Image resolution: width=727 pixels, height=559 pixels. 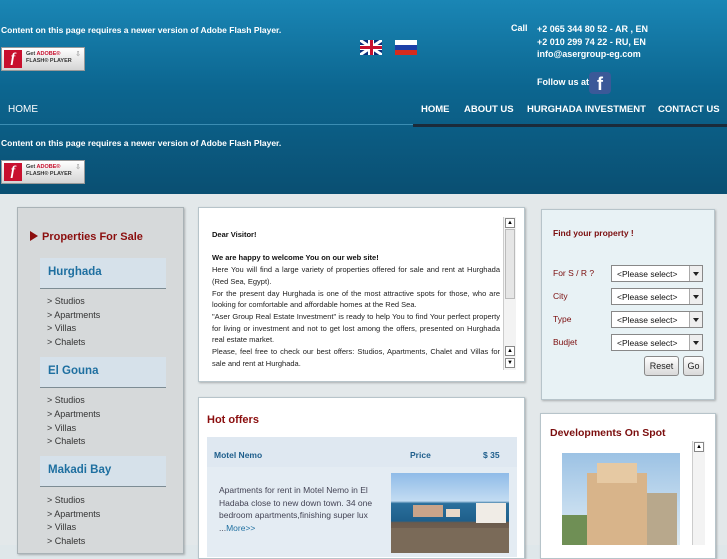 I want to click on find-property-title: Find your property !, so click(x=593, y=233).